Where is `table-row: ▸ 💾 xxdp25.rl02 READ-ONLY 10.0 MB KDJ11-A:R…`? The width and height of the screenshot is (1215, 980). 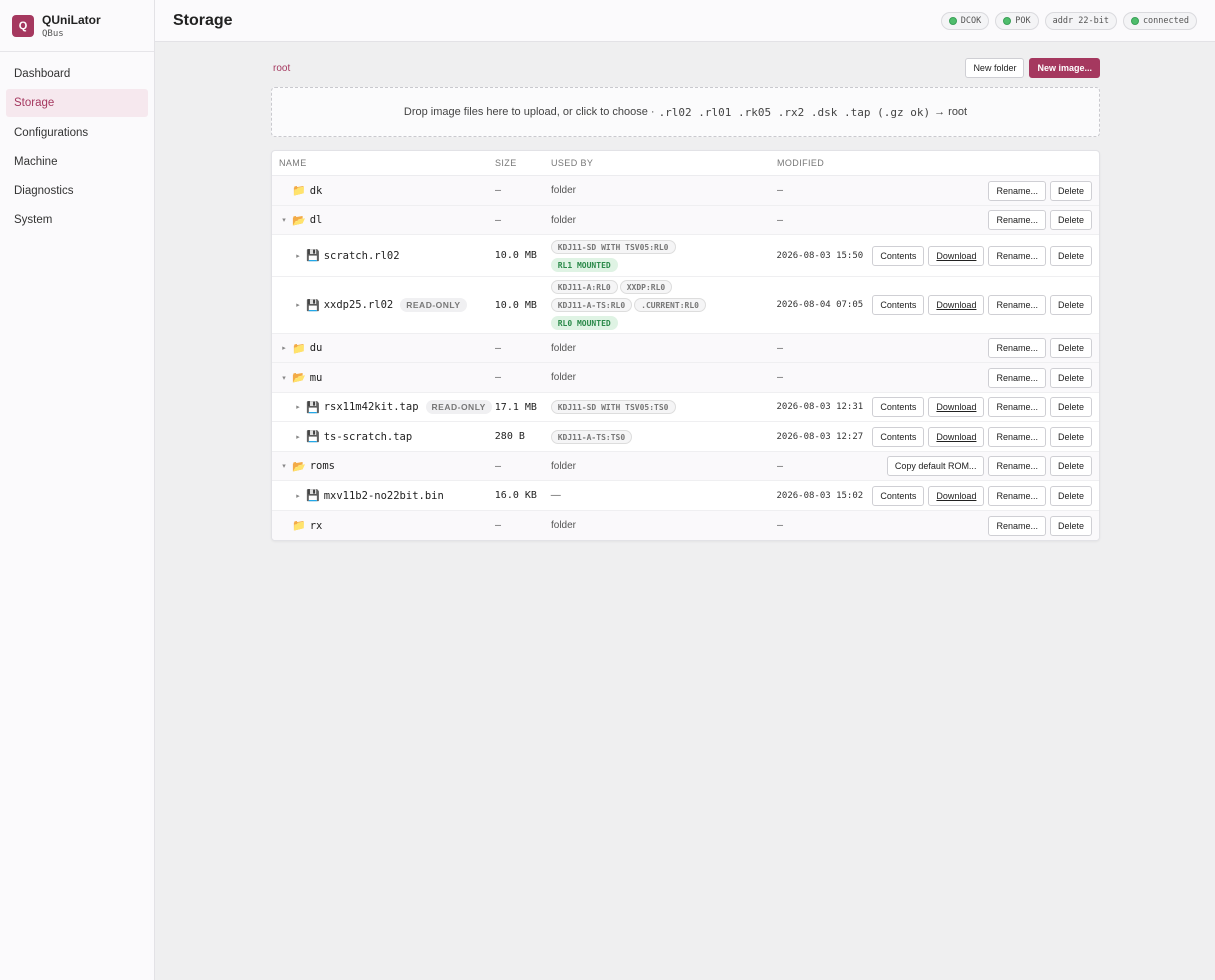 table-row: ▸ 💾 xxdp25.rl02 READ-ONLY 10.0 MB KDJ11-A:R… is located at coordinates (685, 305).